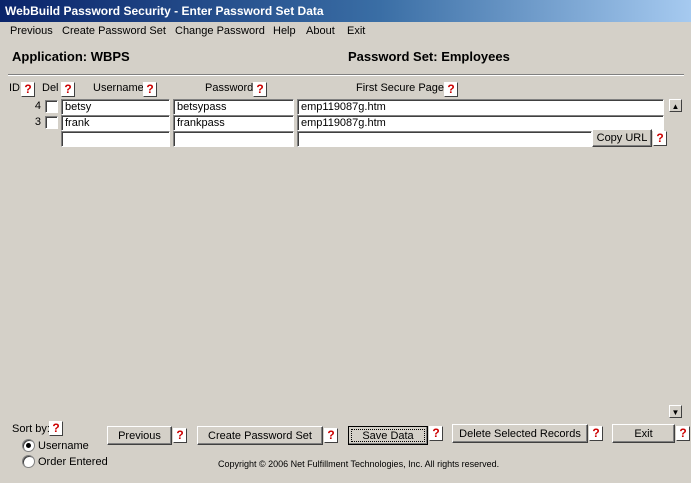 The image size is (691, 483). I want to click on scroll-up-icon: ▲, so click(675, 105).